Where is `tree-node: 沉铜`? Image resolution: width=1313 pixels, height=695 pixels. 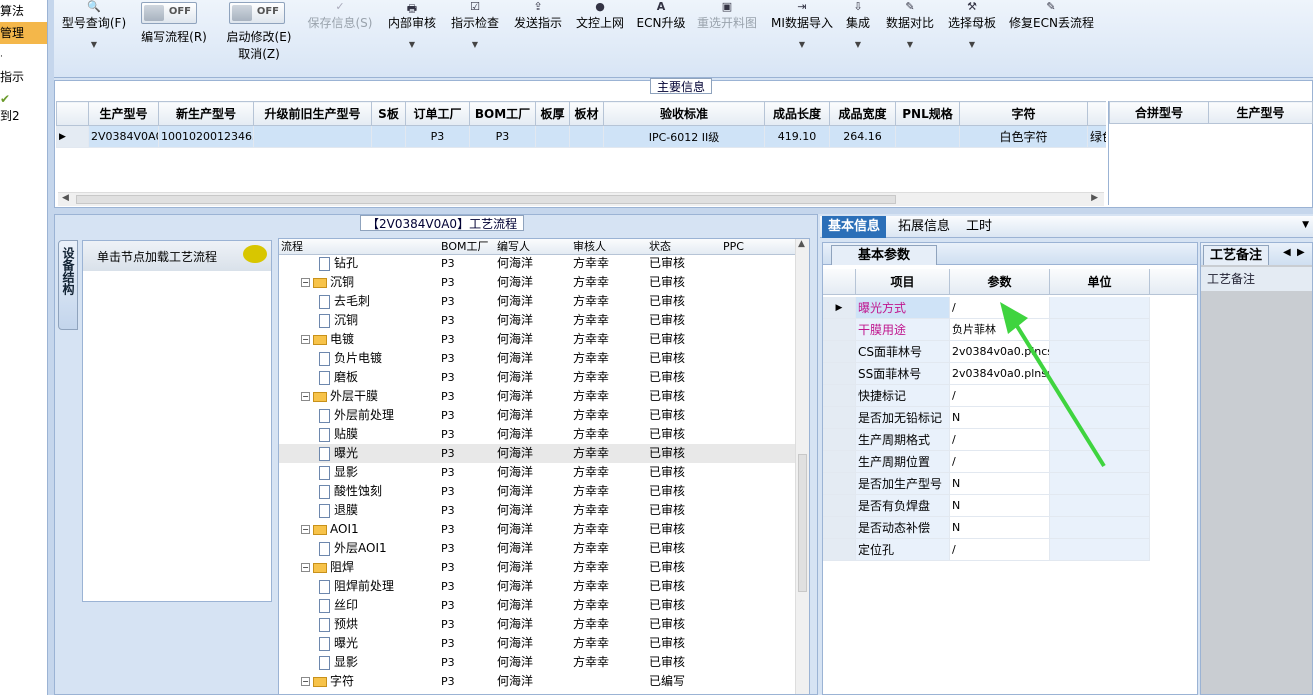
tree-node: 沉铜 is located at coordinates (338, 320).